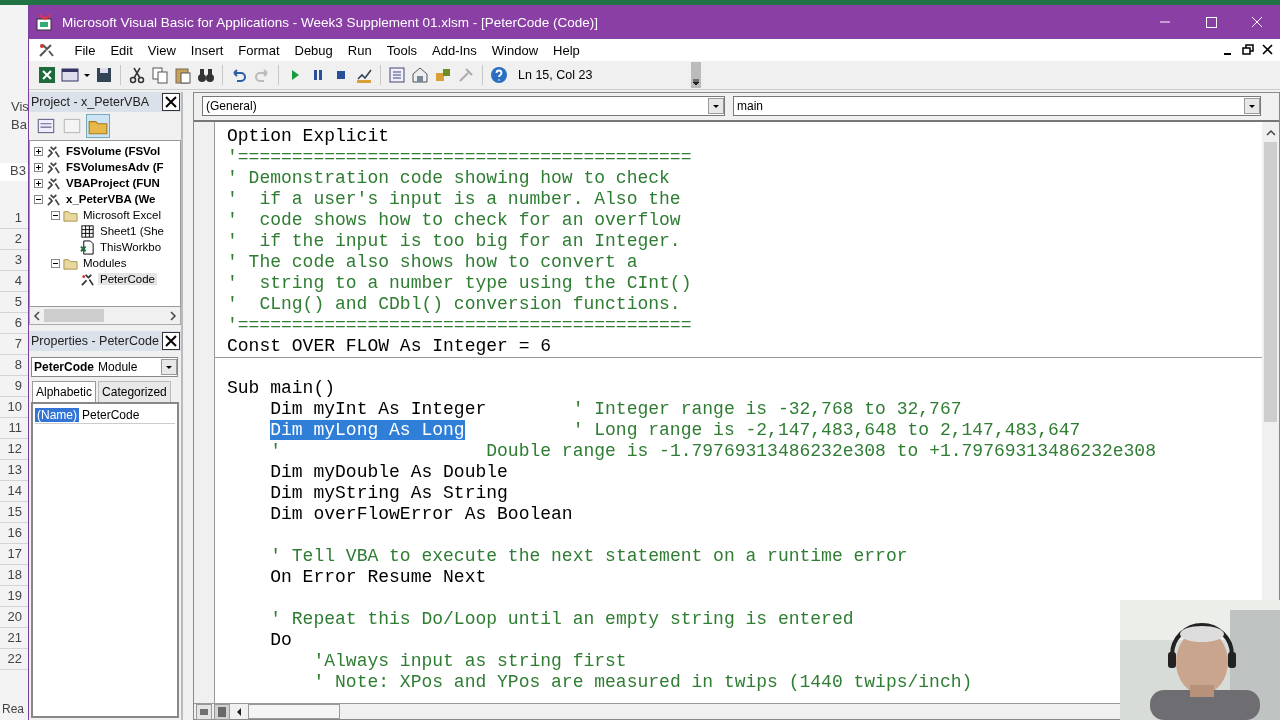  I want to click on code-comment: ' Note: XPos and YPos are measured in twips (1440 twips/inch), so click(643, 682).